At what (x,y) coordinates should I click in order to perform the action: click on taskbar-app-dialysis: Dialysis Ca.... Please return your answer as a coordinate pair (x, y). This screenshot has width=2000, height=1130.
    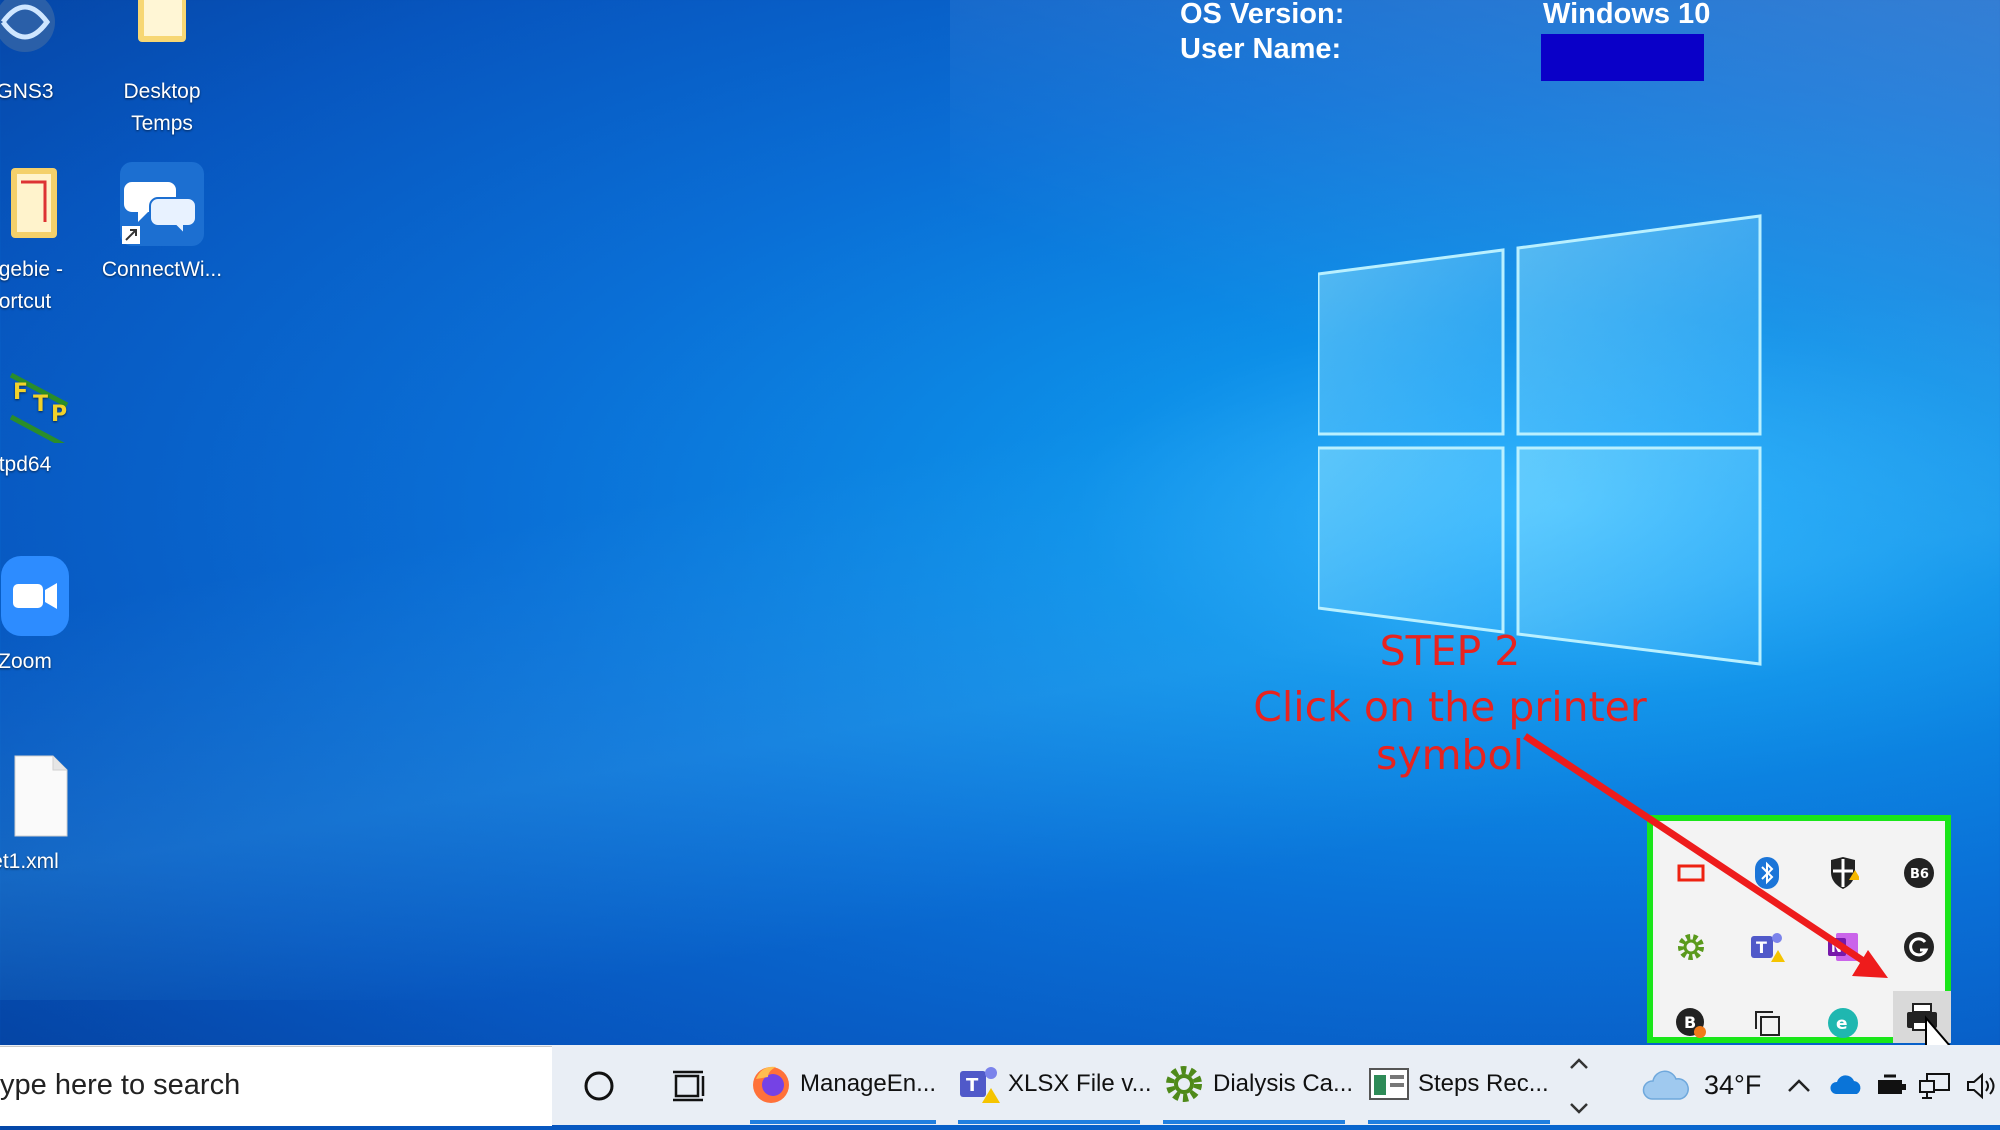
    Looking at the image, I should click on (1258, 1085).